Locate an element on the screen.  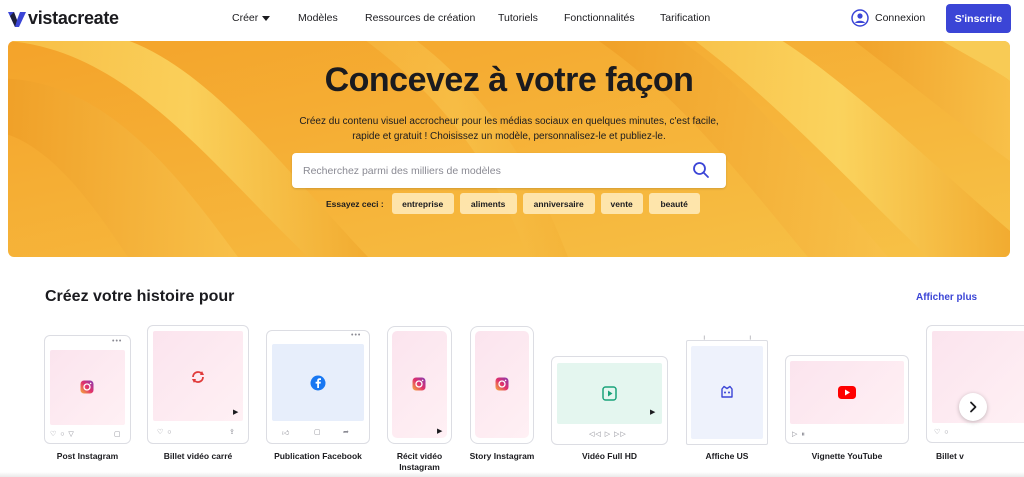
share-icon: ➦ is located at coordinates (346, 432).